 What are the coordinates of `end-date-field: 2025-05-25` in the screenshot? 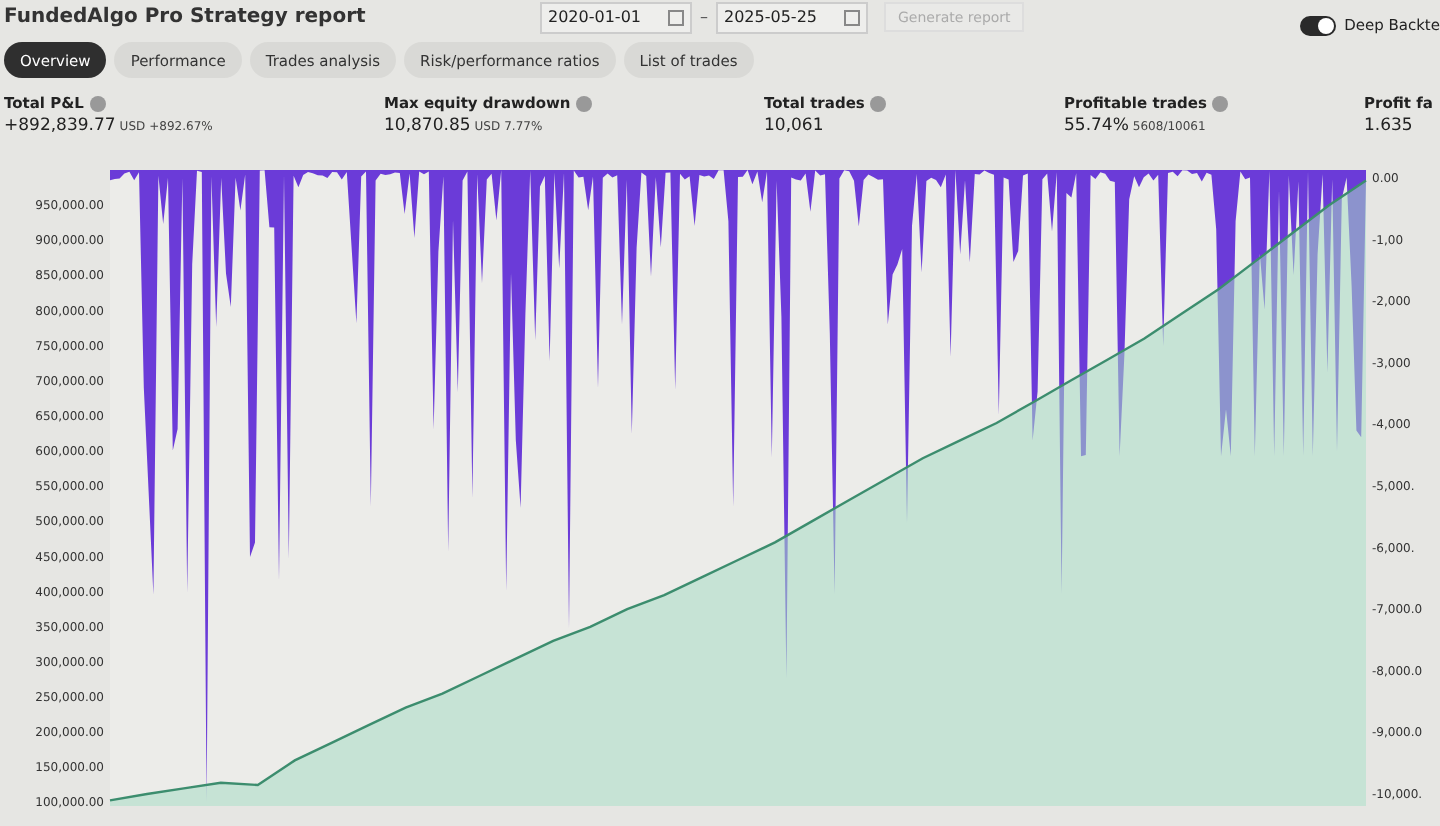 It's located at (792, 17).